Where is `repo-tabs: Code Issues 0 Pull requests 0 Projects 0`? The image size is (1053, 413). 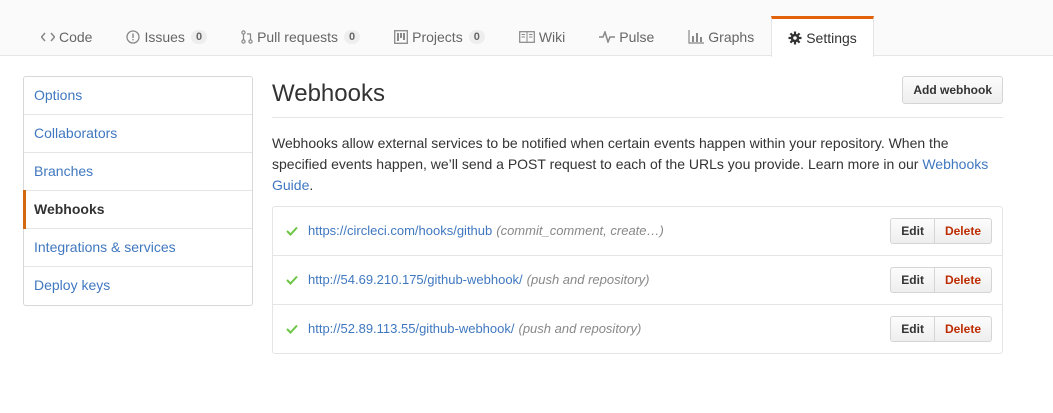
repo-tabs: Code Issues 0 Pull requests 0 Projects 0 is located at coordinates (449, 36).